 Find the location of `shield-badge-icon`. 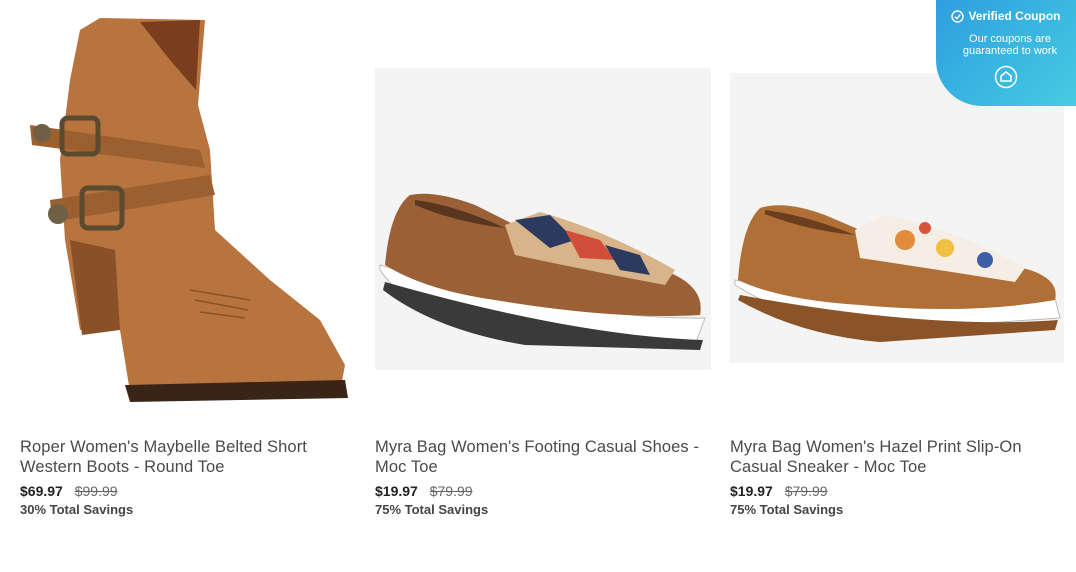

shield-badge-icon is located at coordinates (1006, 77).